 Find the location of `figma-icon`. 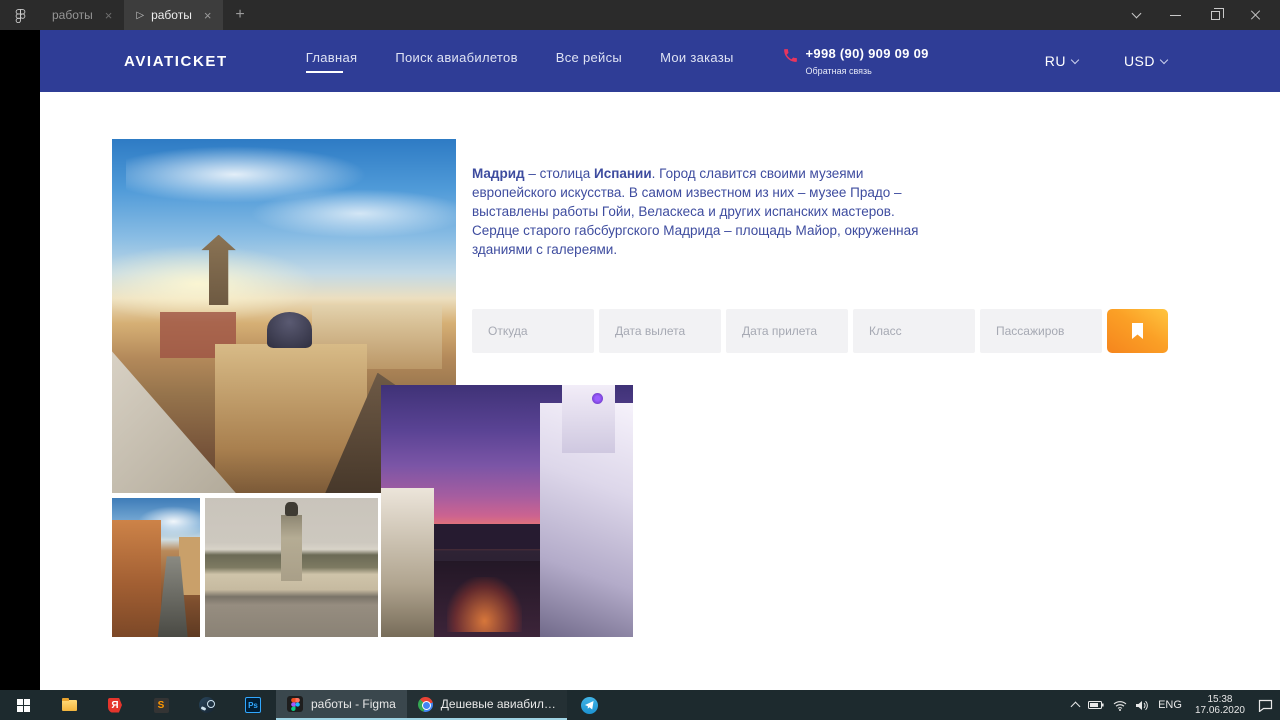

figma-icon is located at coordinates (295, 704).